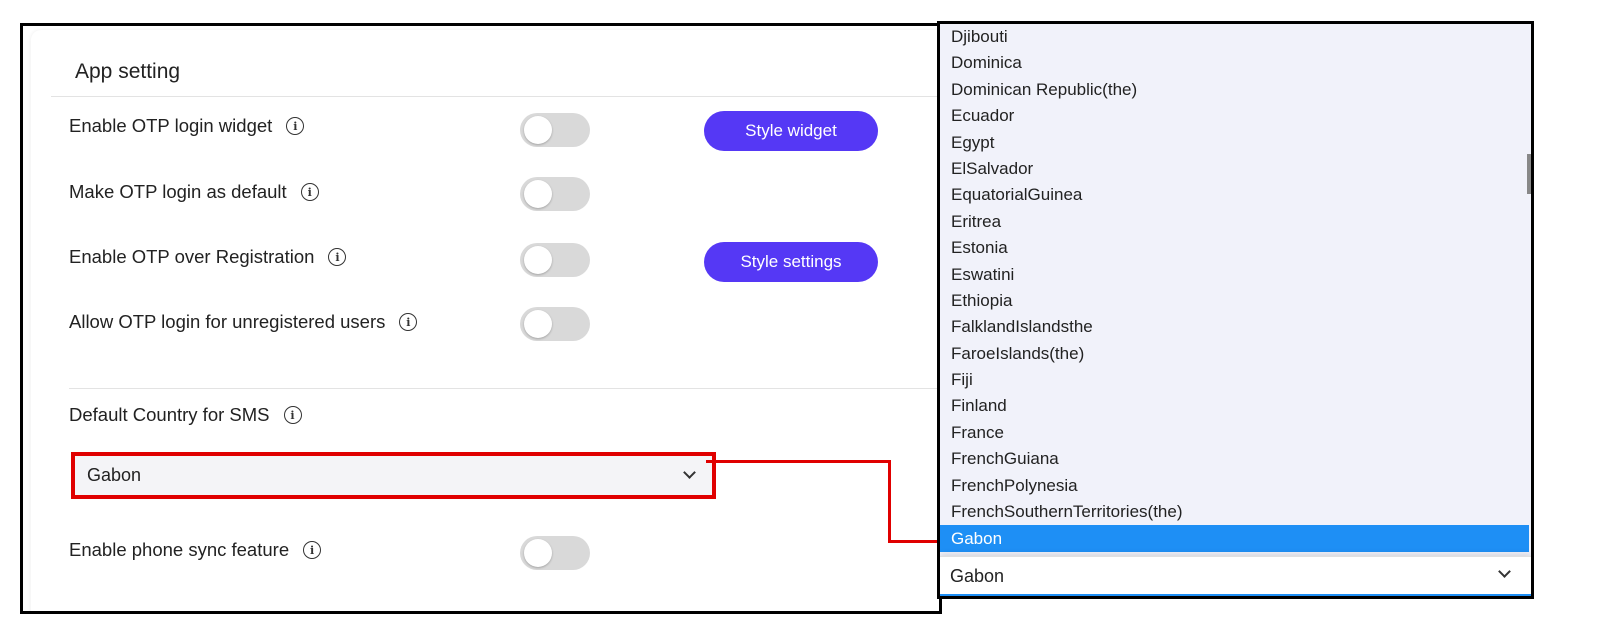  I want to click on otp-default-label: Make OTP login as default i, so click(194, 192).